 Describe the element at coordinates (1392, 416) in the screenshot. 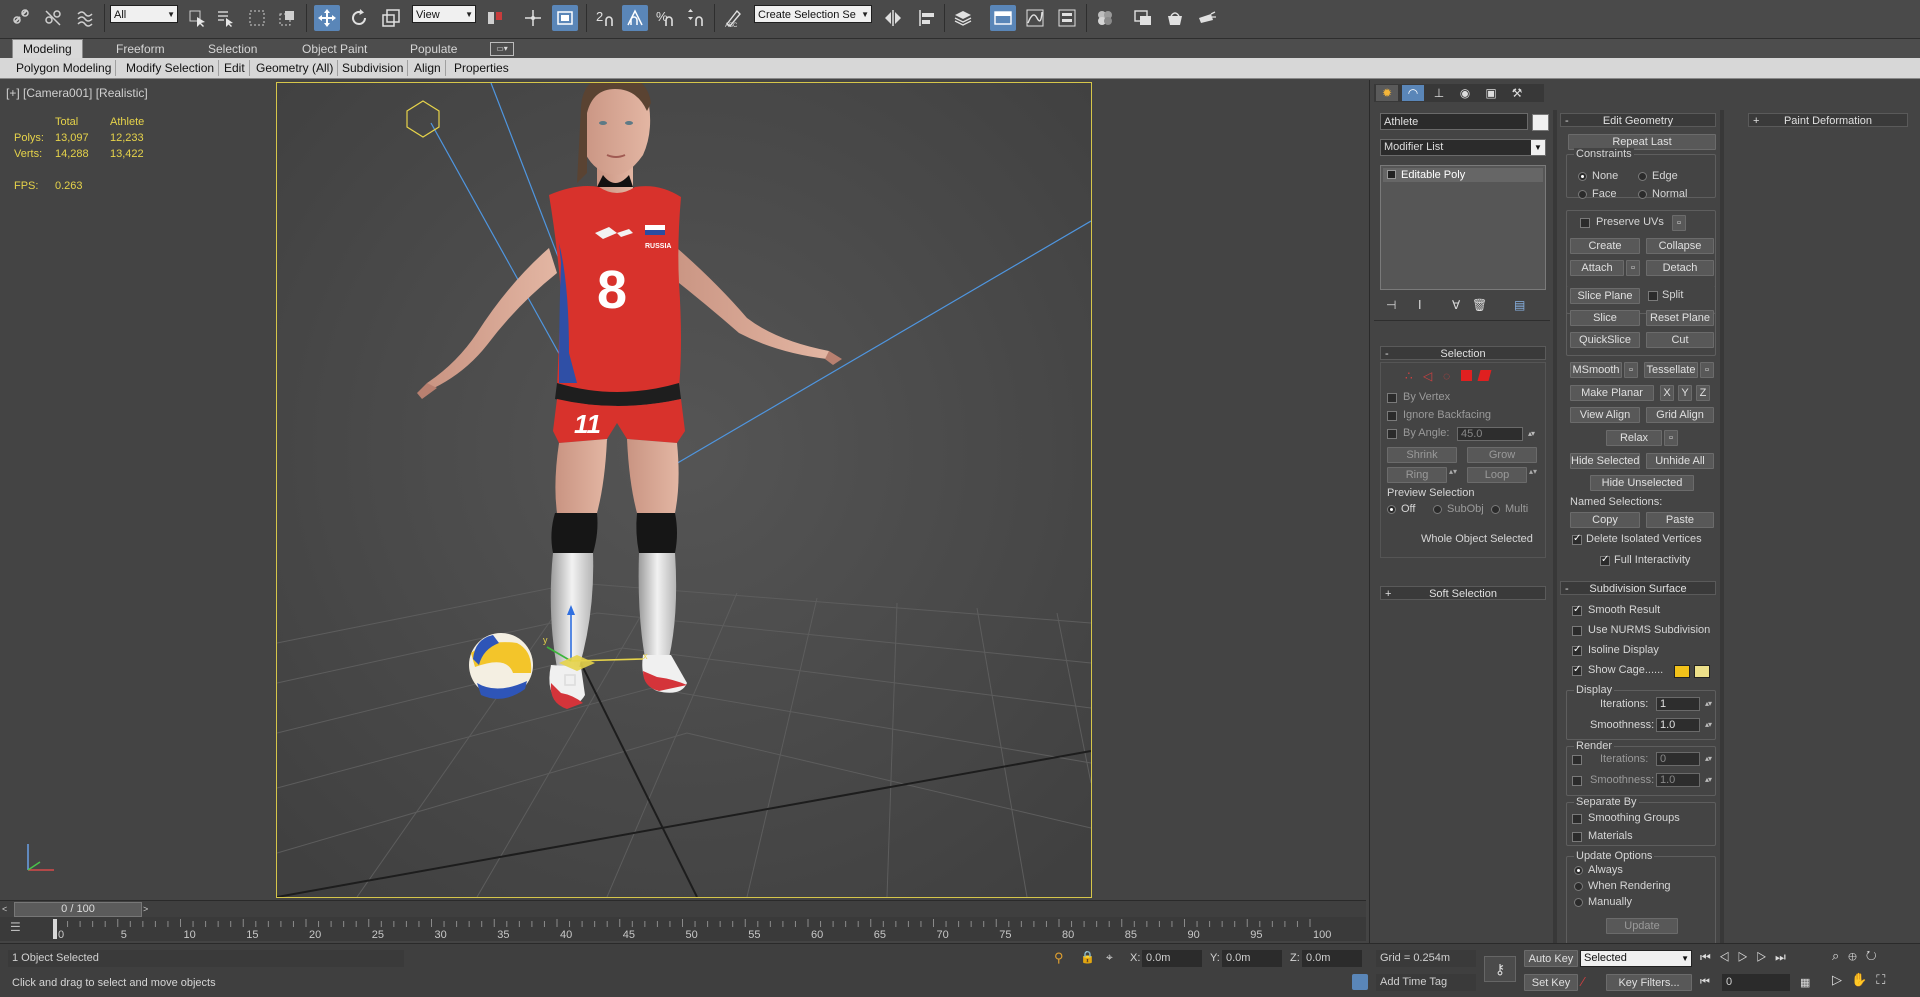

I see `ignore-backfacing-checkbox` at that location.